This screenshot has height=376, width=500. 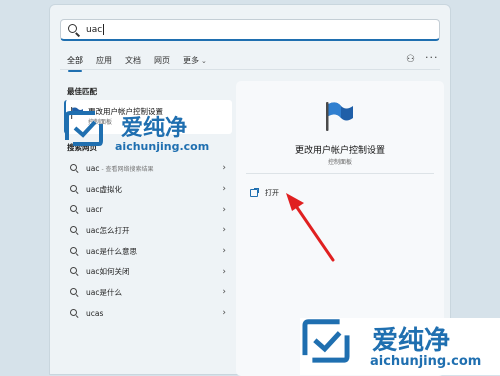 I want to click on tab-more: 更多 ⌄, so click(x=195, y=60).